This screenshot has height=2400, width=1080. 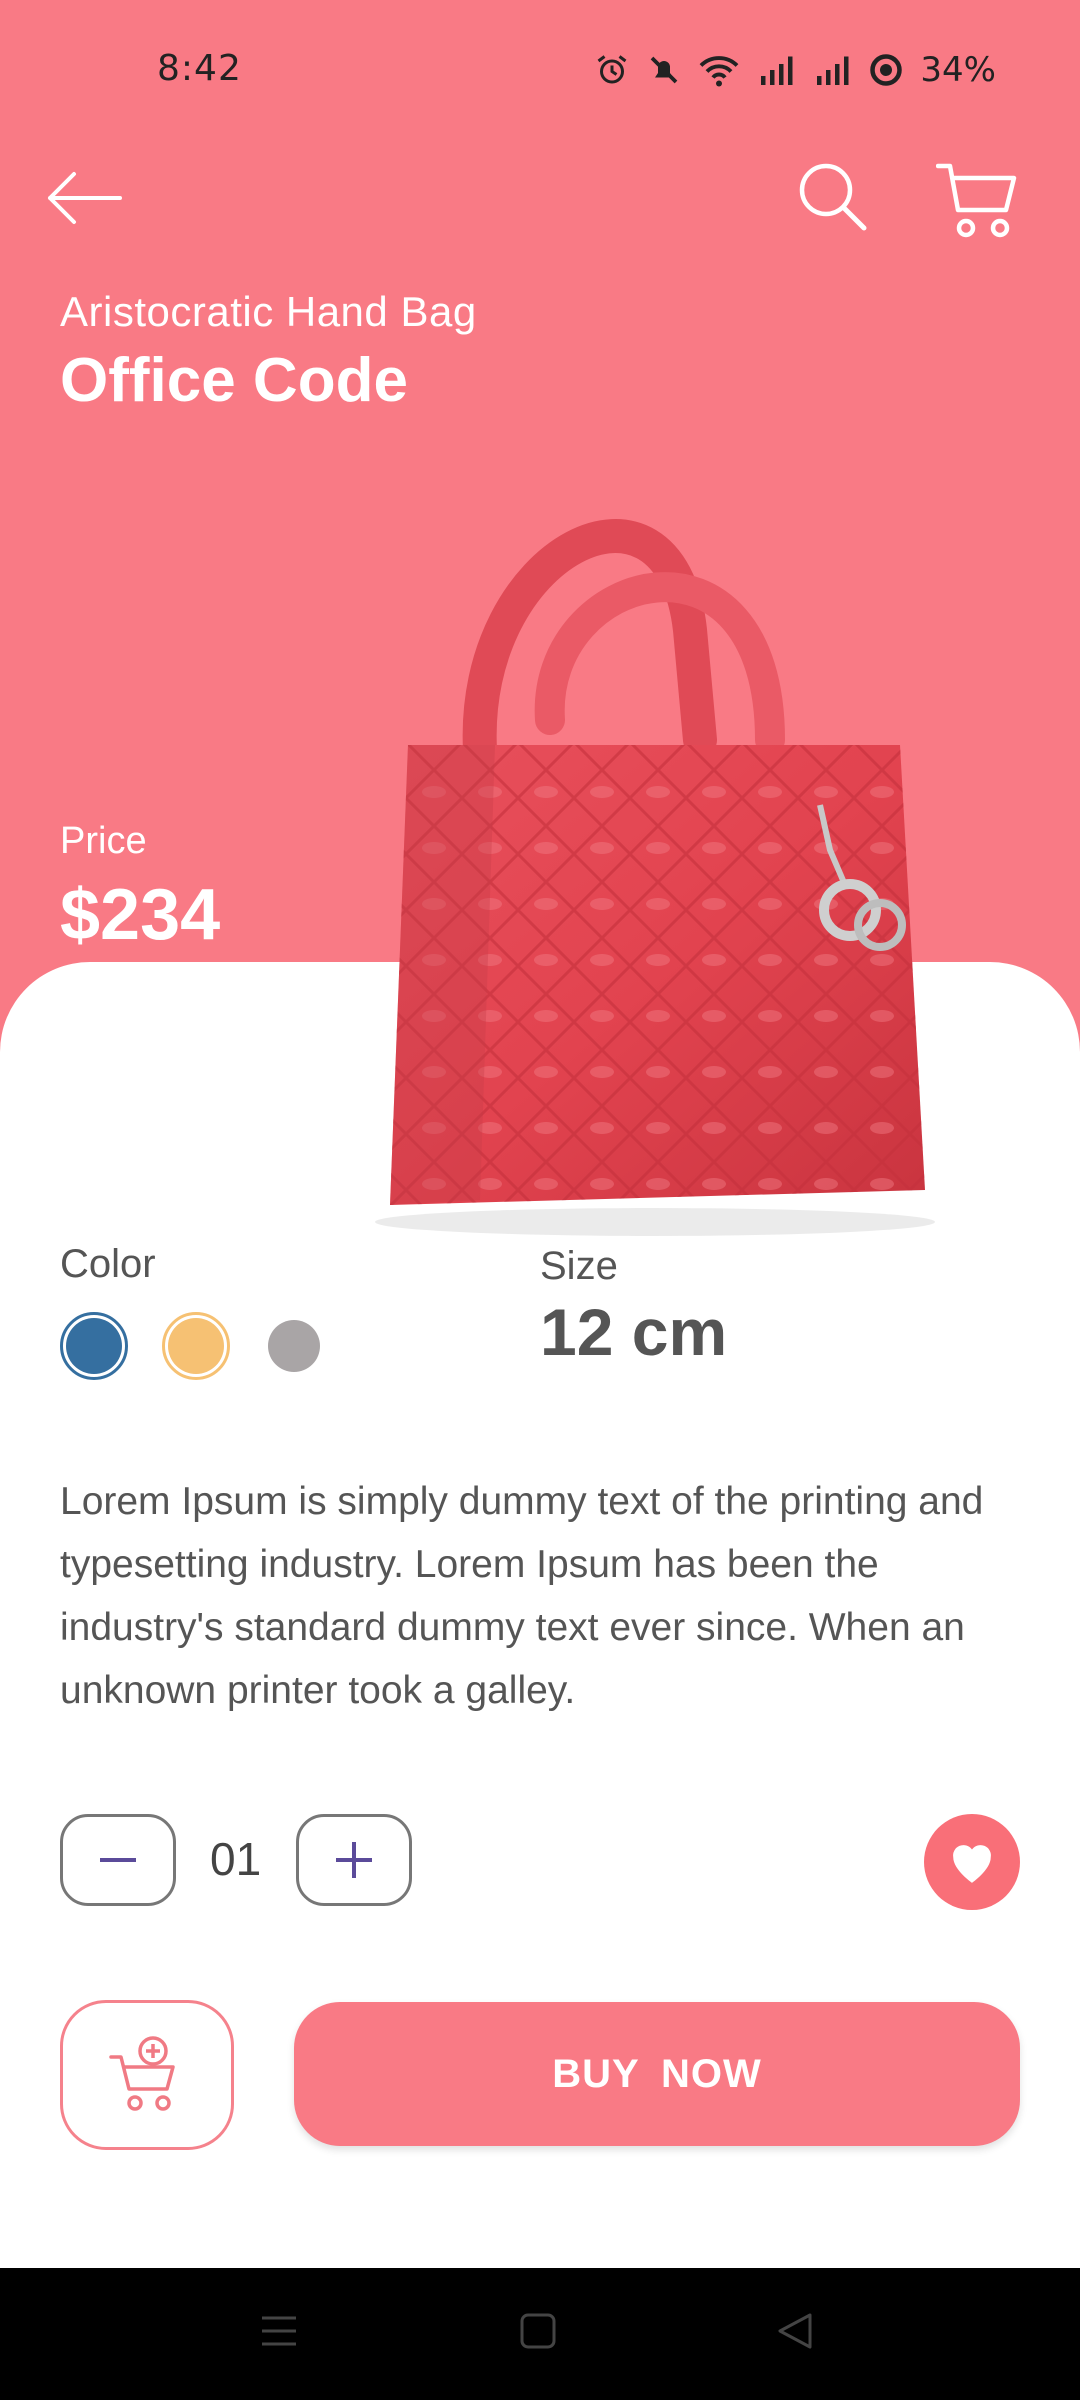 I want to click on status-icons: 34%, so click(x=795, y=70).